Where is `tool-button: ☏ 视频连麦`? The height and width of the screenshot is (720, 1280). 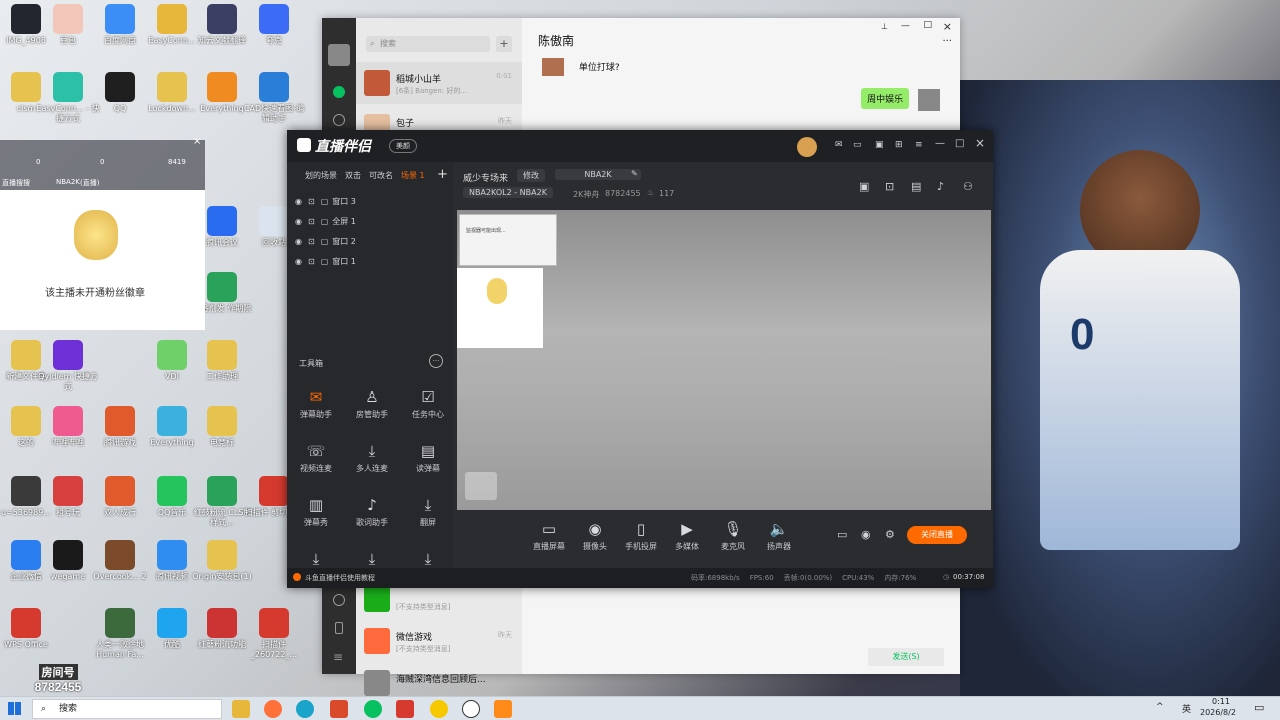
tool-button: ☏ 视频连麦 is located at coordinates (316, 458).